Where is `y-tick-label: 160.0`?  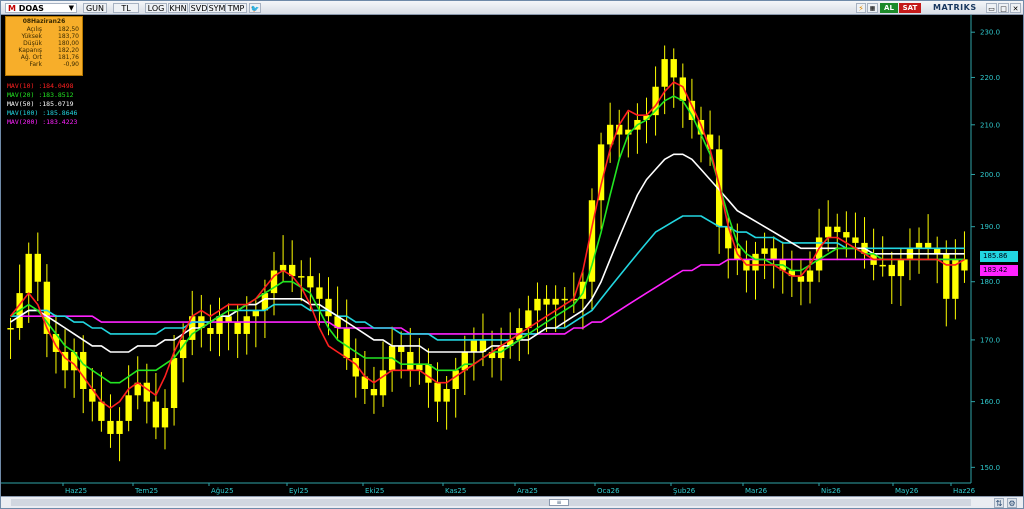
y-tick-label: 160.0 is located at coordinates (990, 402).